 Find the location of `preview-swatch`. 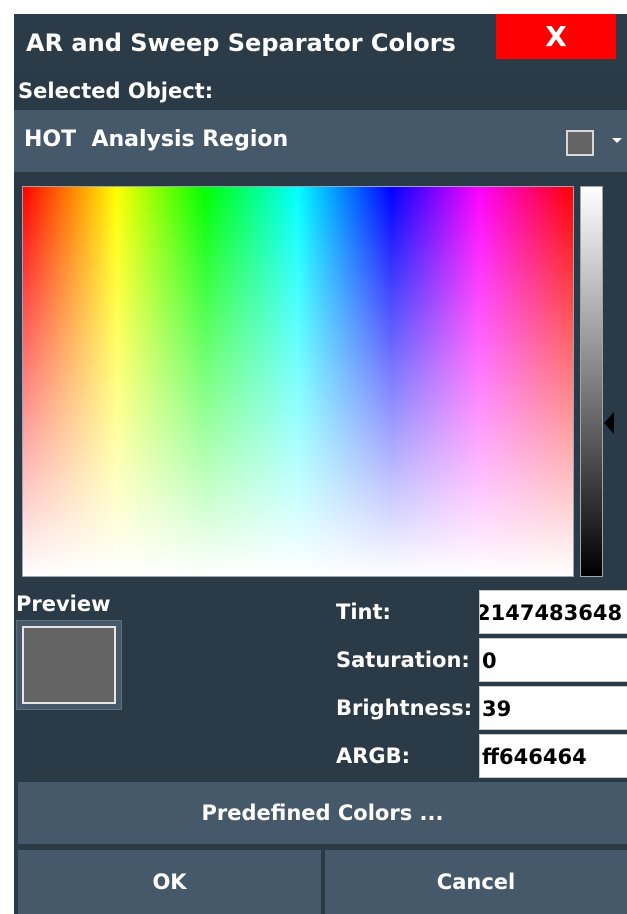

preview-swatch is located at coordinates (69, 665).